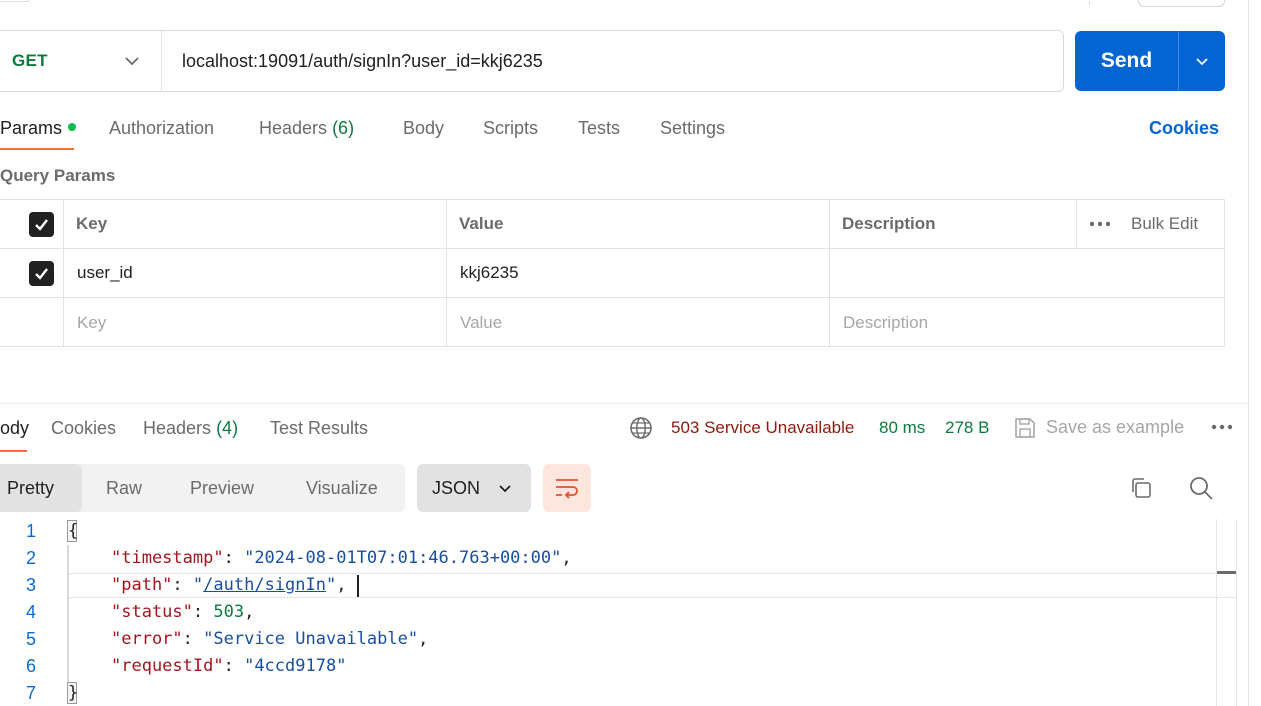  What do you see at coordinates (1089, 3) in the screenshot?
I see `top-divider` at bounding box center [1089, 3].